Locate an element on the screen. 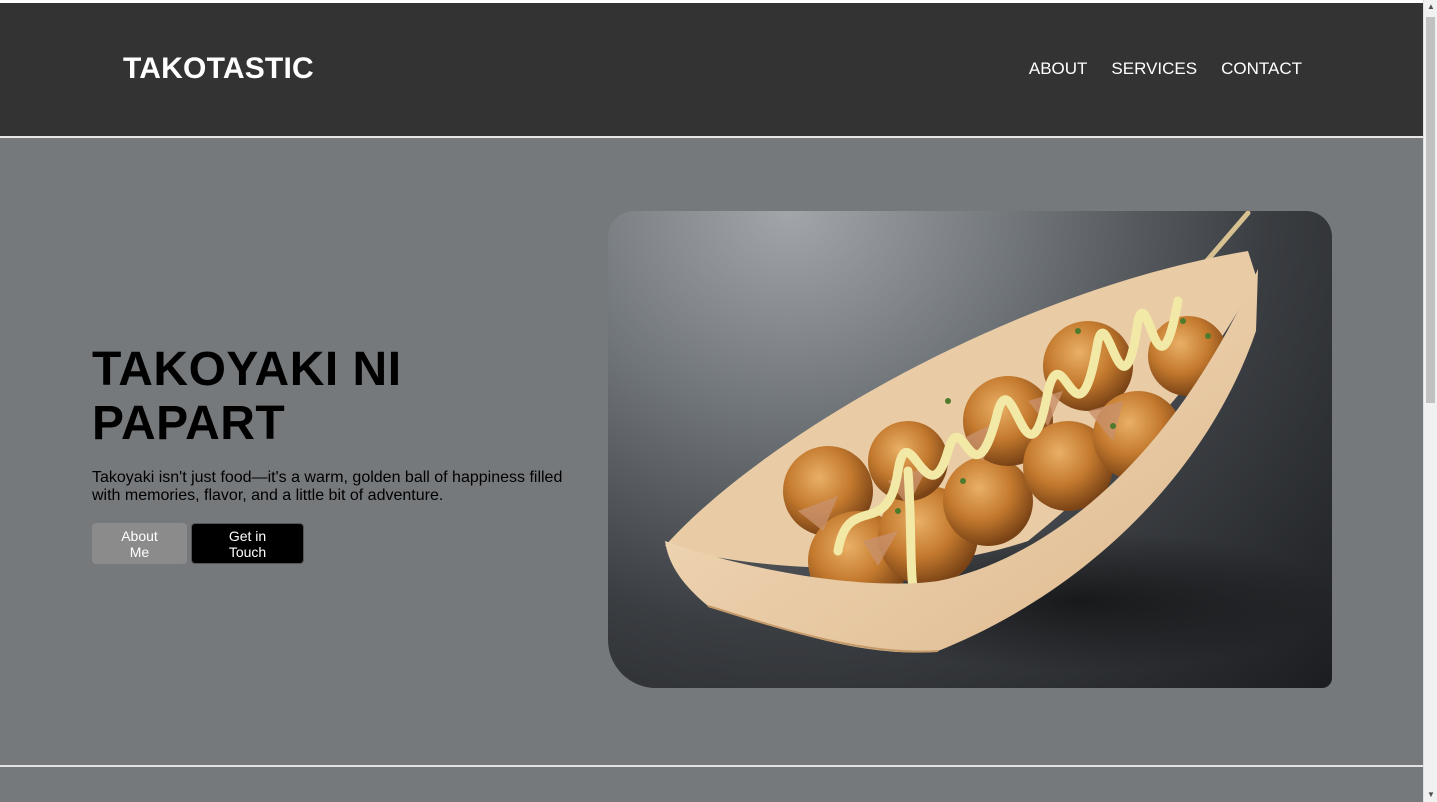 This screenshot has width=1437, height=802. scrollbar-thumb is located at coordinates (1430, 210).